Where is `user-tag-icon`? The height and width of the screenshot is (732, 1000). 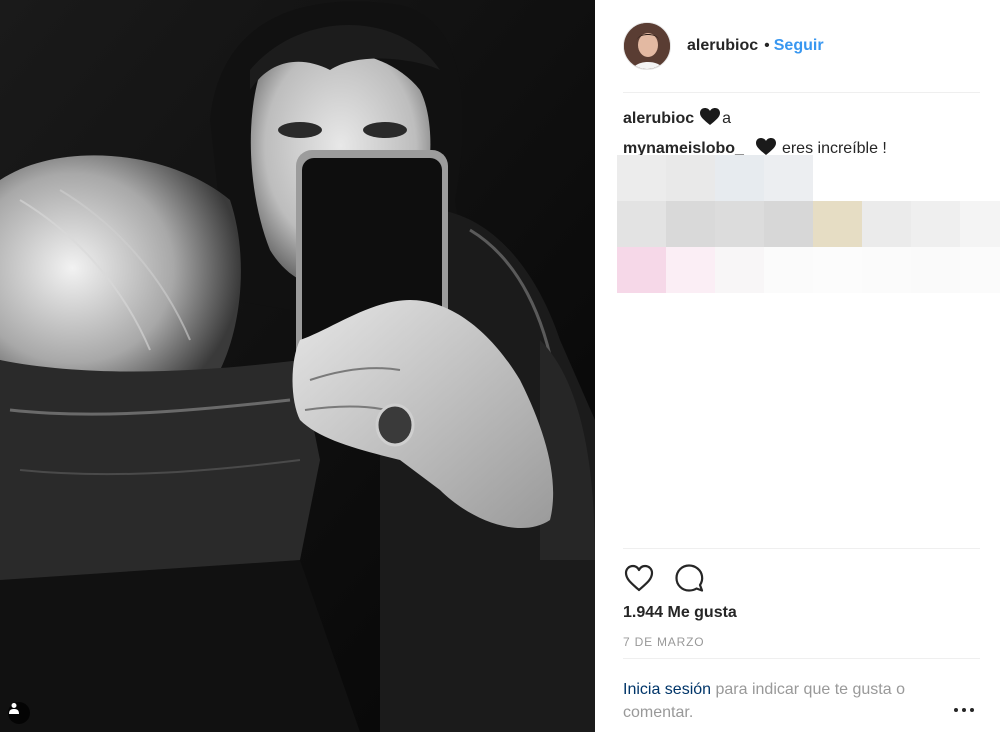 user-tag-icon is located at coordinates (19, 713).